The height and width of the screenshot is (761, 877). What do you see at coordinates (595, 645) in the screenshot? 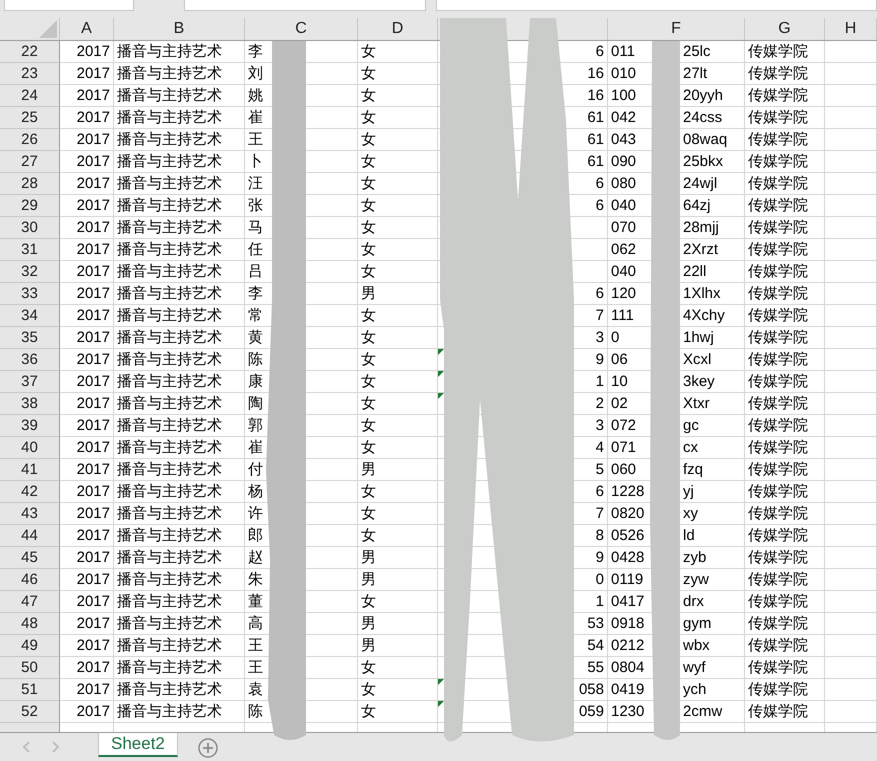
I see `table-cell: 54` at bounding box center [595, 645].